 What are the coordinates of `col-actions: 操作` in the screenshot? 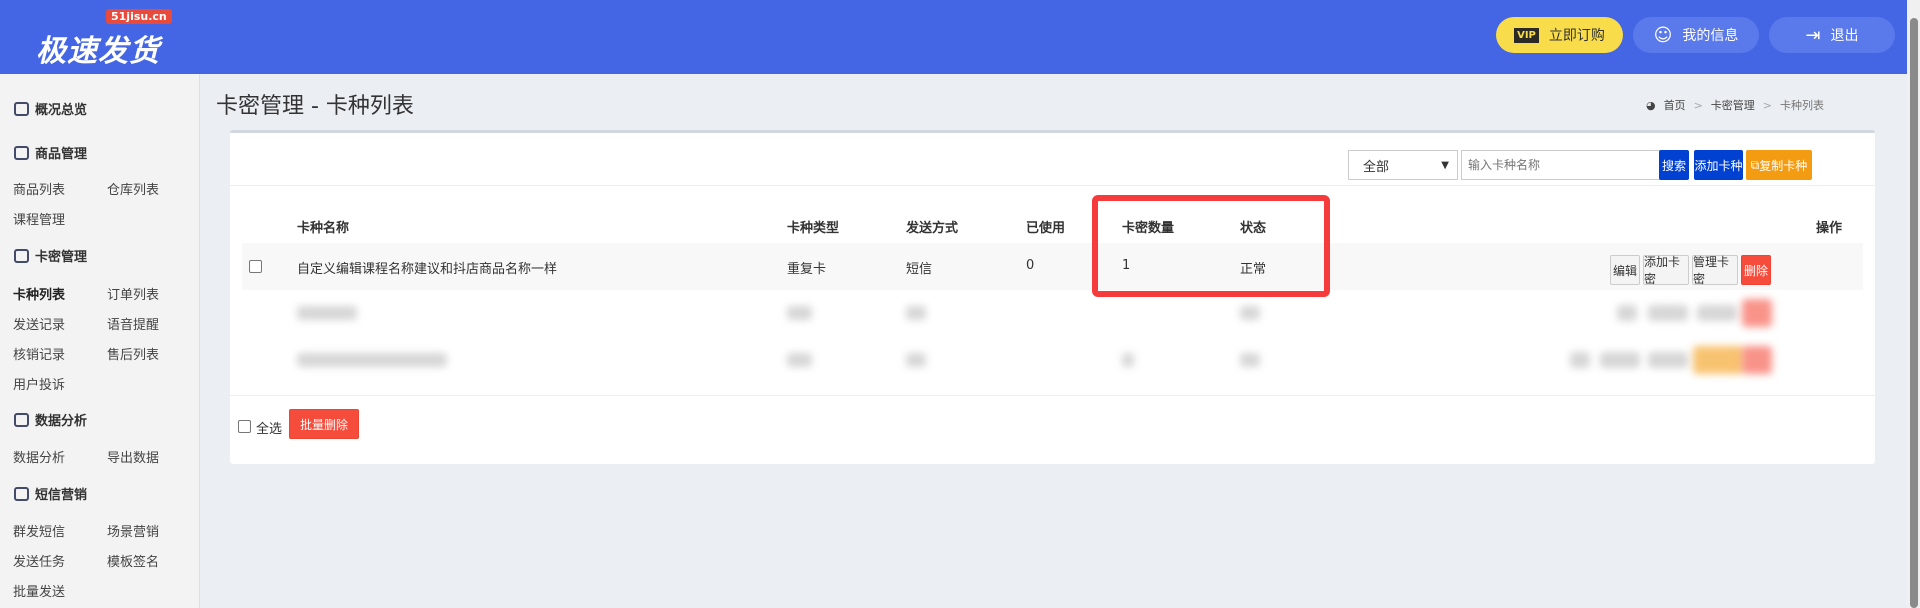 It's located at (1829, 228).